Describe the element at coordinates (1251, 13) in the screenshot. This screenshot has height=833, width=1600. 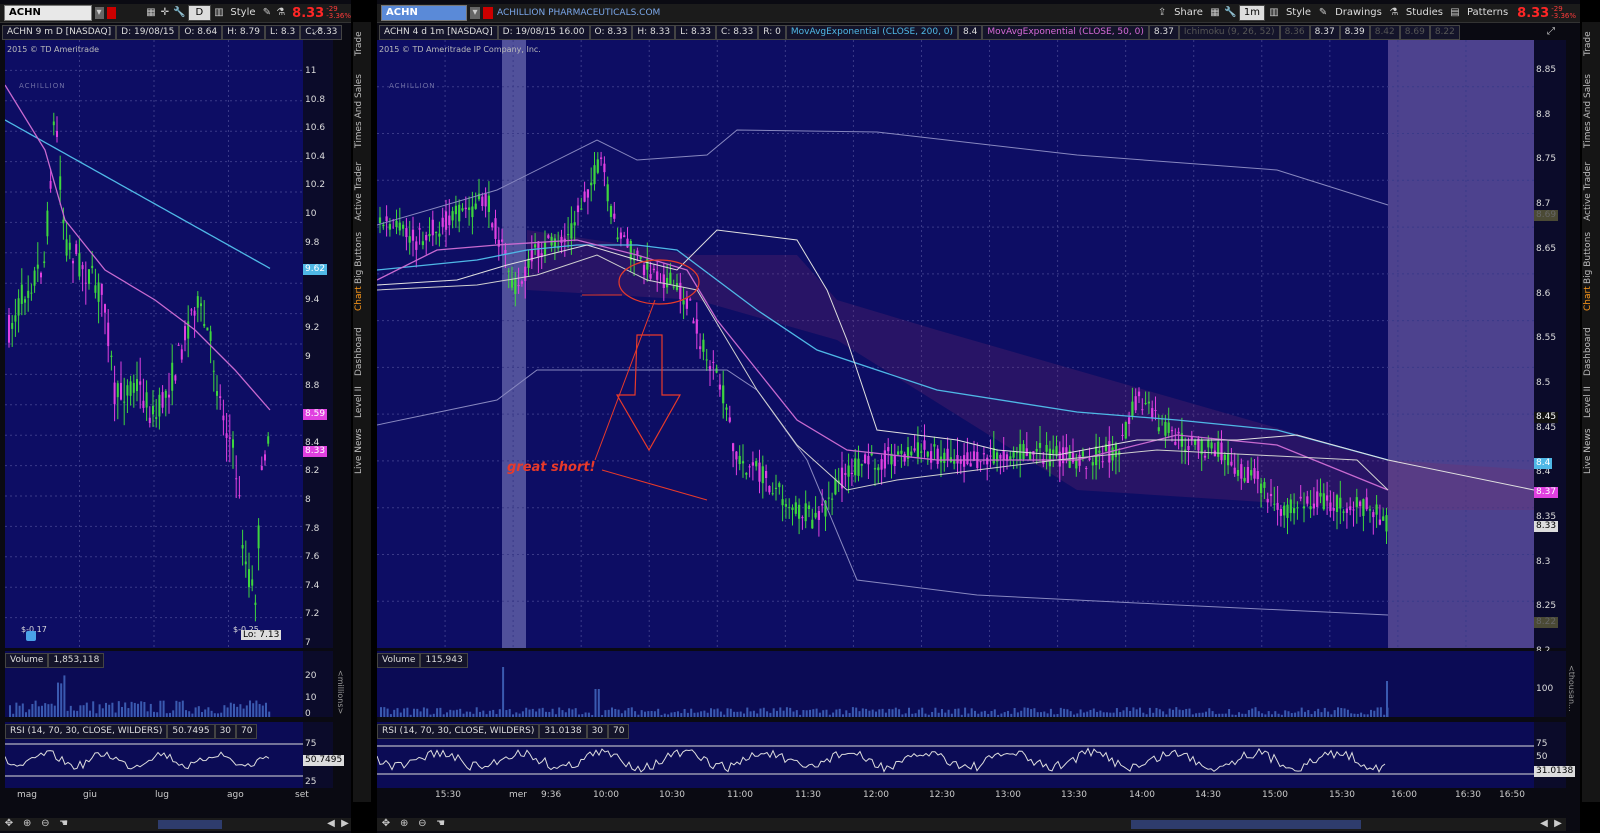
I see `period-button: 1m` at that location.